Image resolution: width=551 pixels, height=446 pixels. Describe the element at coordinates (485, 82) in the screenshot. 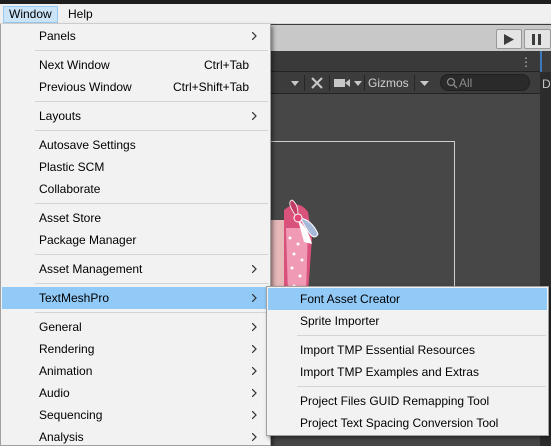

I see `scene-search-input: All` at that location.